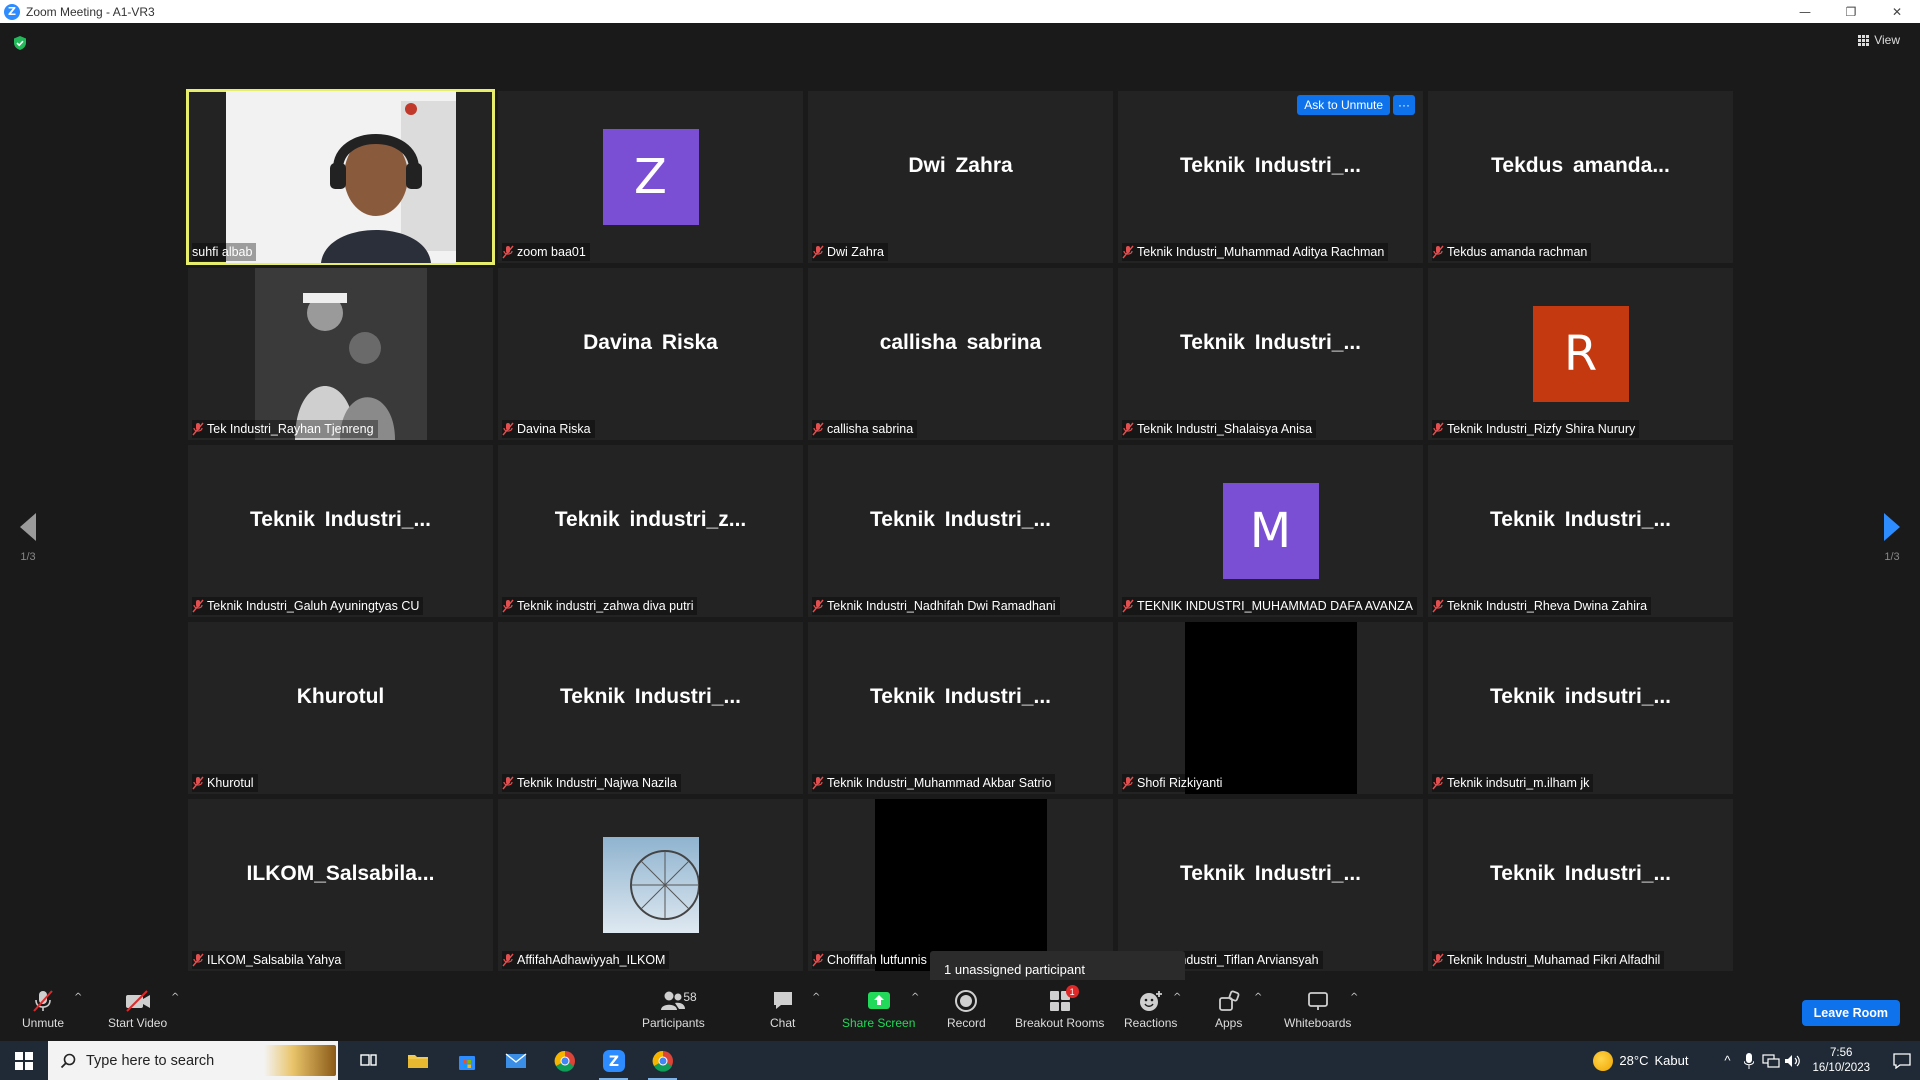  Describe the element at coordinates (1892, 527) in the screenshot. I see `arrow-right-icon` at that location.